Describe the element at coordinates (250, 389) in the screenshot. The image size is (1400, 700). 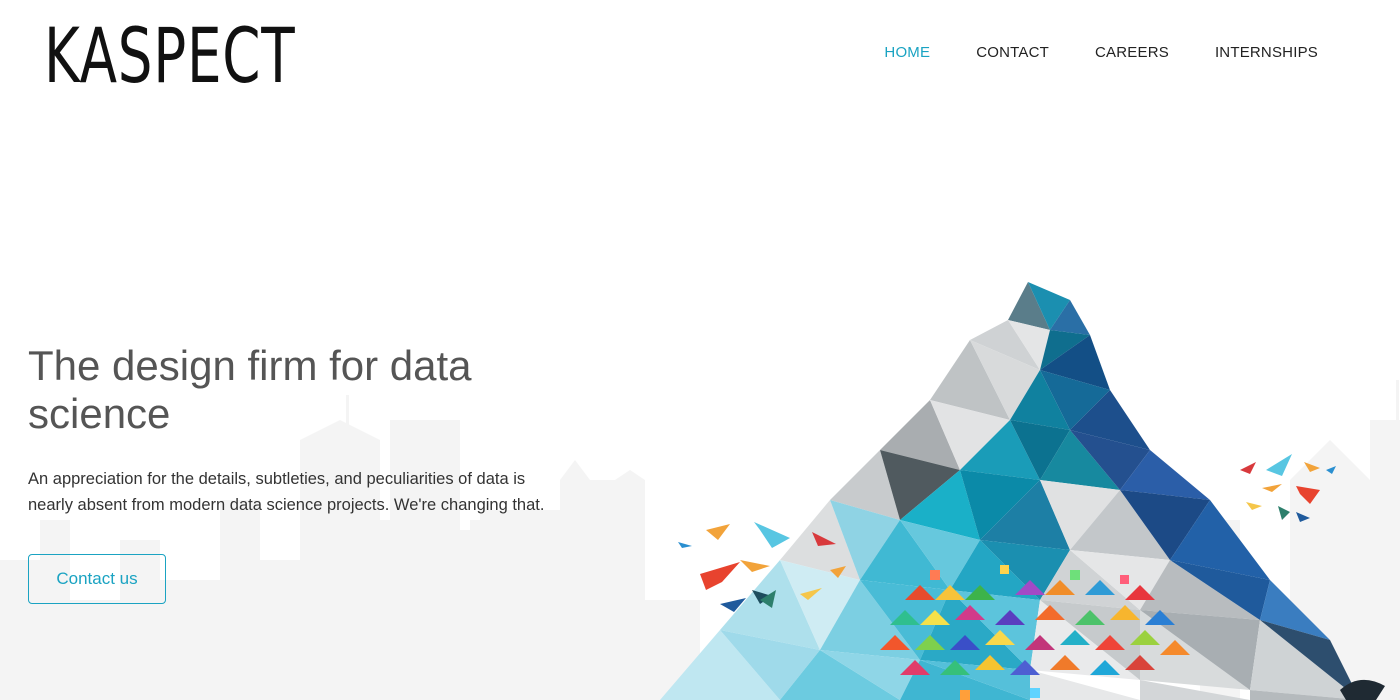
I see `hero-title: The design firm for data science` at that location.